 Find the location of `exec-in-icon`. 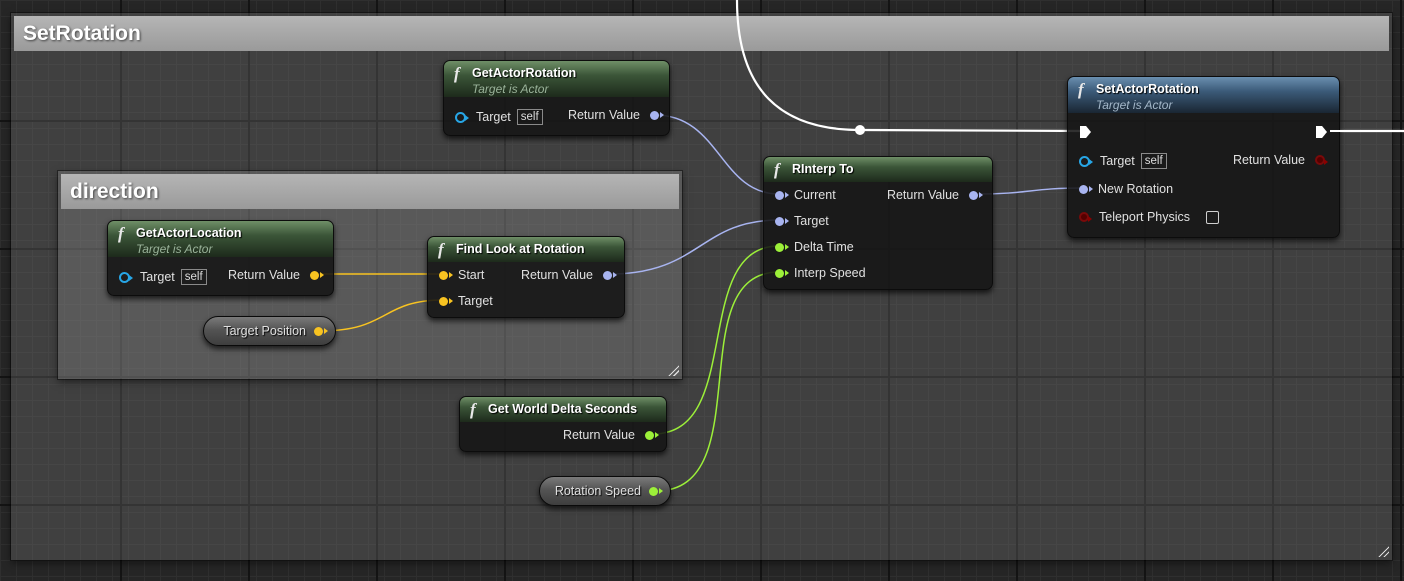

exec-in-icon is located at coordinates (1085, 132).